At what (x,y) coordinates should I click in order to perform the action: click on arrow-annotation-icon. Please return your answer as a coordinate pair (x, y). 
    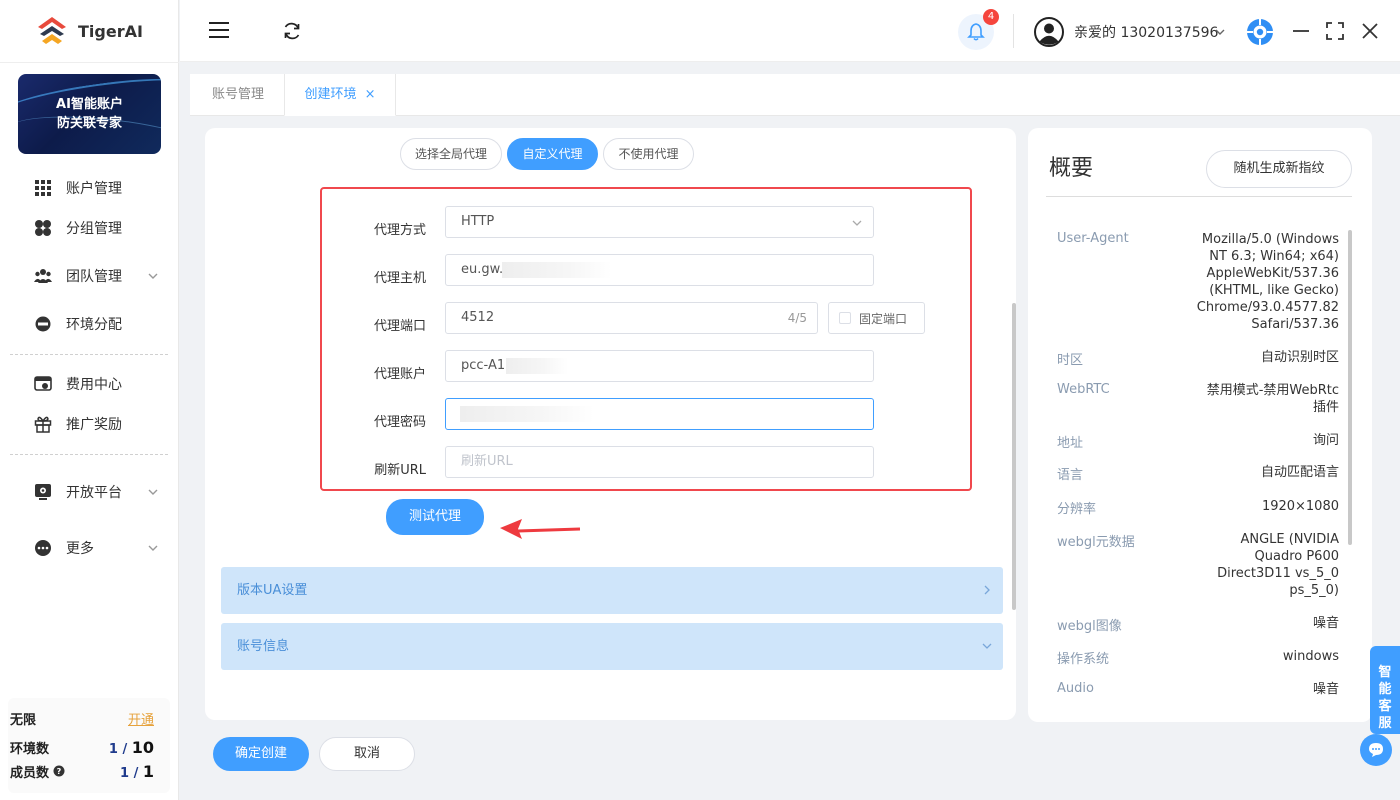
    Looking at the image, I should click on (540, 529).